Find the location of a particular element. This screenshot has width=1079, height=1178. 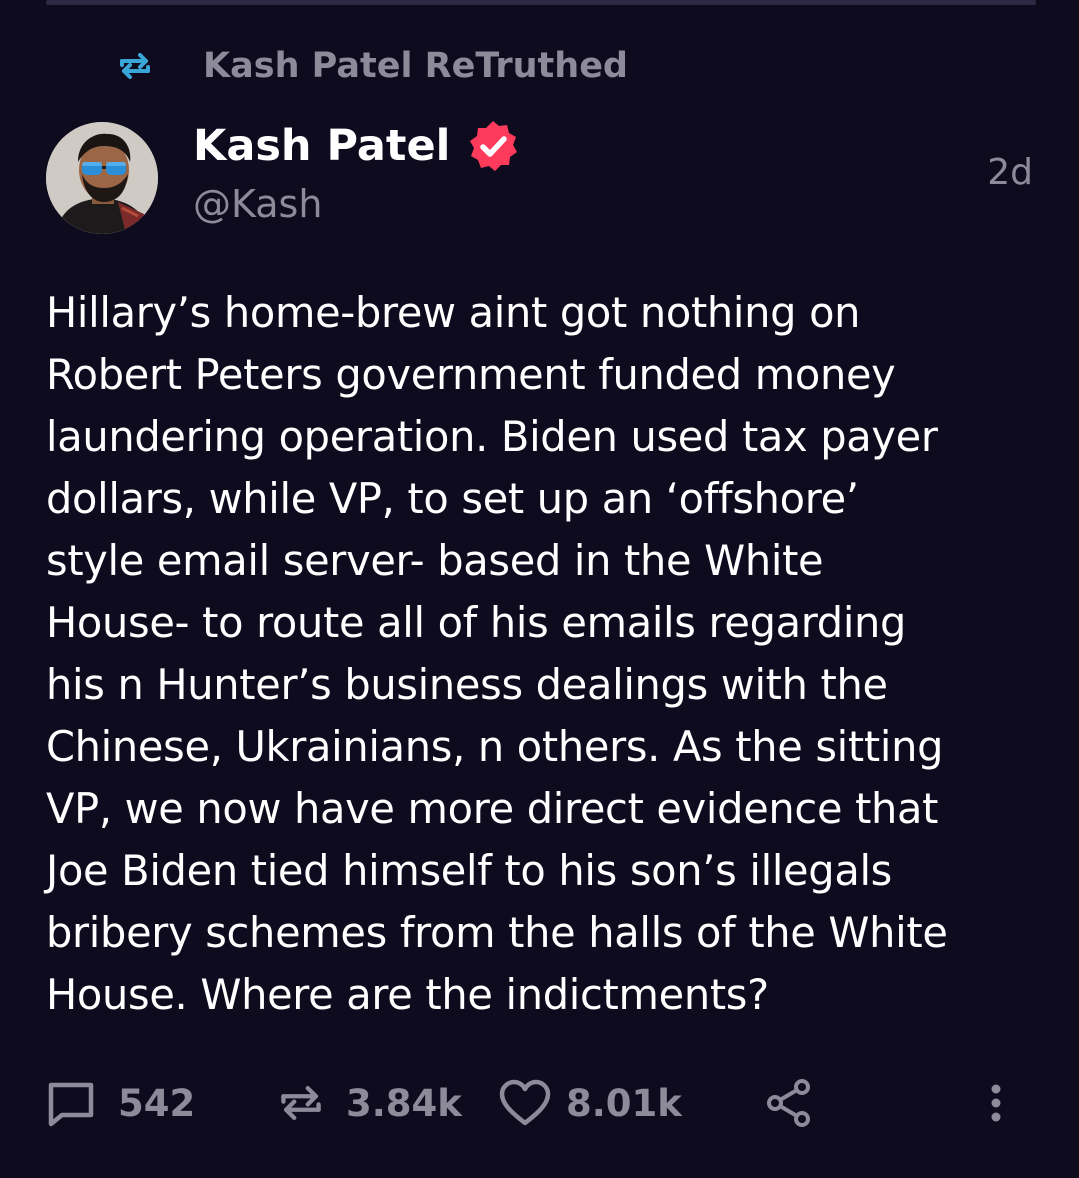

share-button is located at coordinates (789, 1103).